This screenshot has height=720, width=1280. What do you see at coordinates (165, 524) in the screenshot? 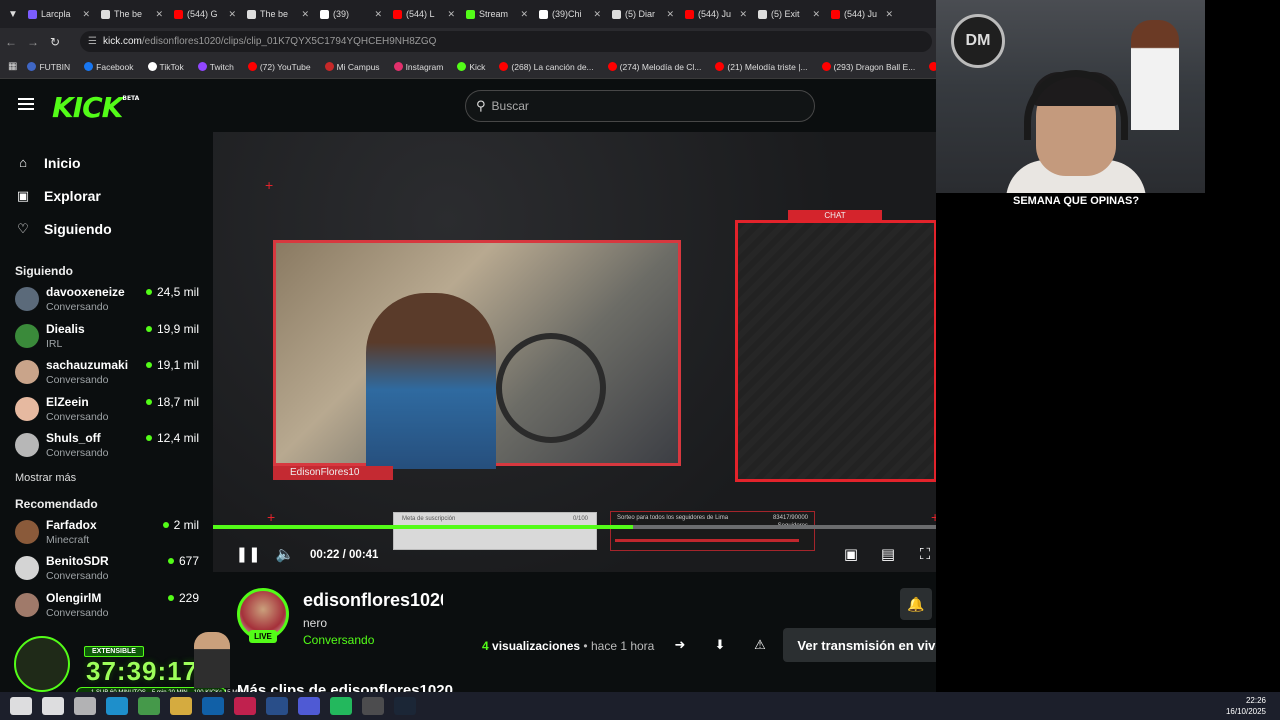
I see `live-dot-icon` at bounding box center [165, 524].